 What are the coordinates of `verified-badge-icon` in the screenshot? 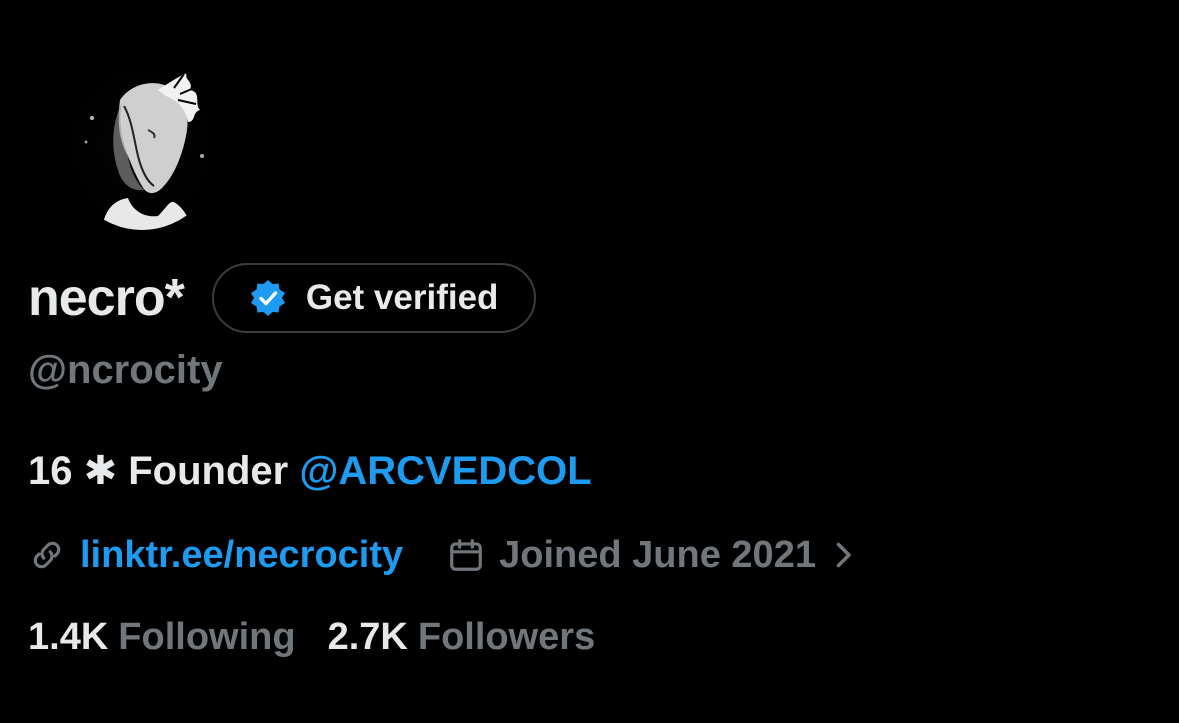 It's located at (267, 298).